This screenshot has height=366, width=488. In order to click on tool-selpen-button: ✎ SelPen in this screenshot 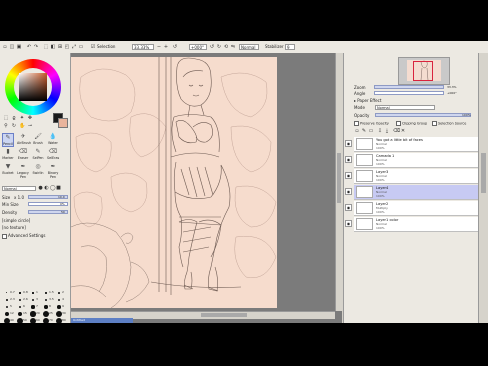, I will do `click(38, 155)`.